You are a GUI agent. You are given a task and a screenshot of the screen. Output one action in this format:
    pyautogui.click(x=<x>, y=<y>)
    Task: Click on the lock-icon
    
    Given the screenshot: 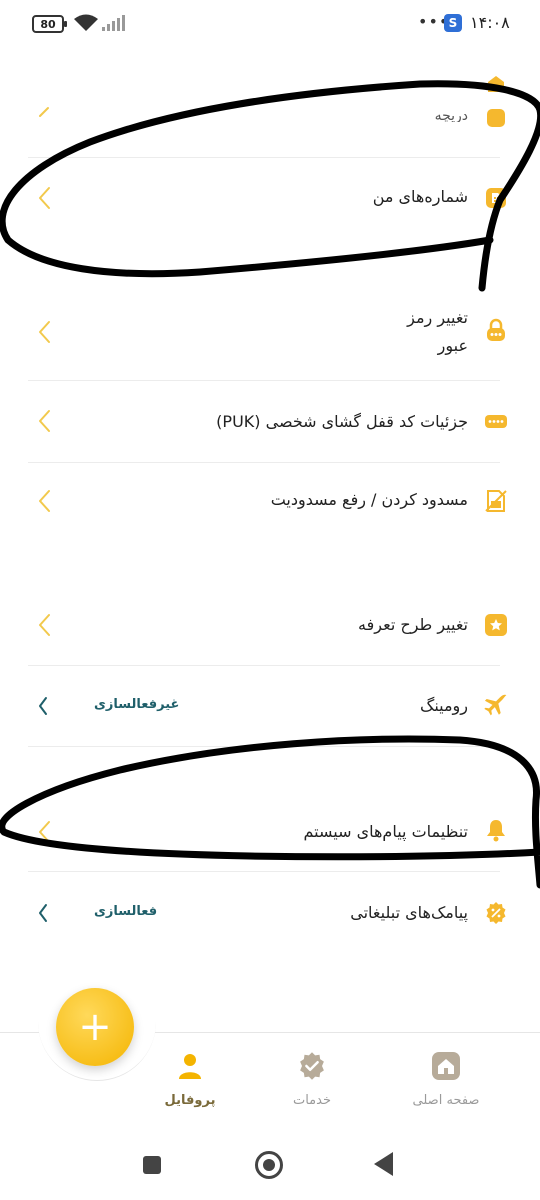 What is the action you would take?
    pyautogui.click(x=496, y=329)
    